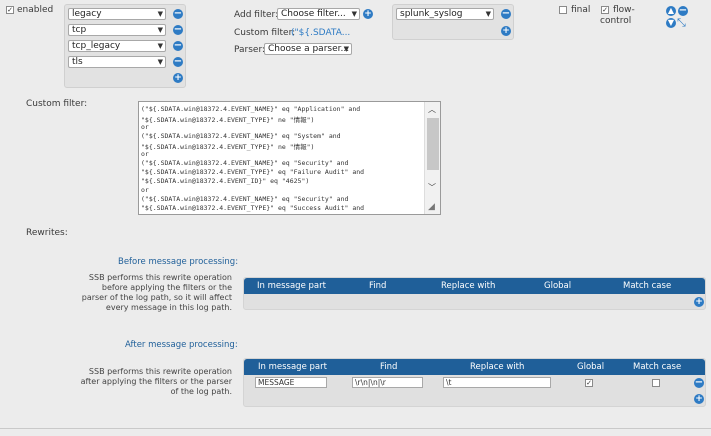  Describe the element at coordinates (308, 49) in the screenshot. I see `parser-select: Choose a parser... ▼` at that location.